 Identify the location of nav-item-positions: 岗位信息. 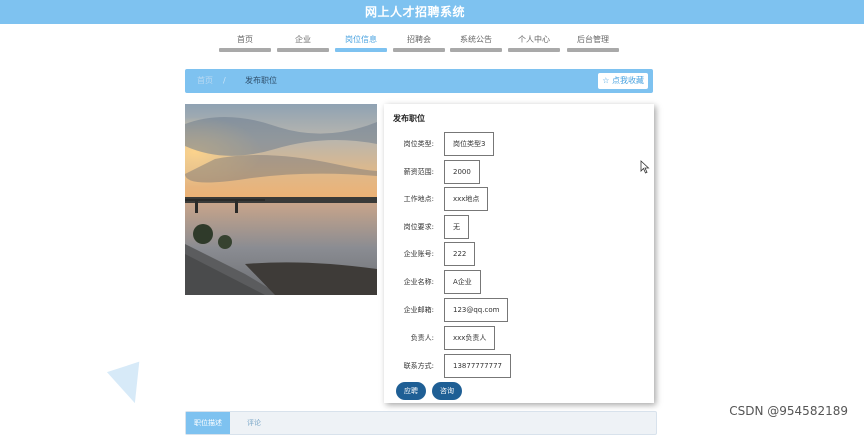
(361, 43).